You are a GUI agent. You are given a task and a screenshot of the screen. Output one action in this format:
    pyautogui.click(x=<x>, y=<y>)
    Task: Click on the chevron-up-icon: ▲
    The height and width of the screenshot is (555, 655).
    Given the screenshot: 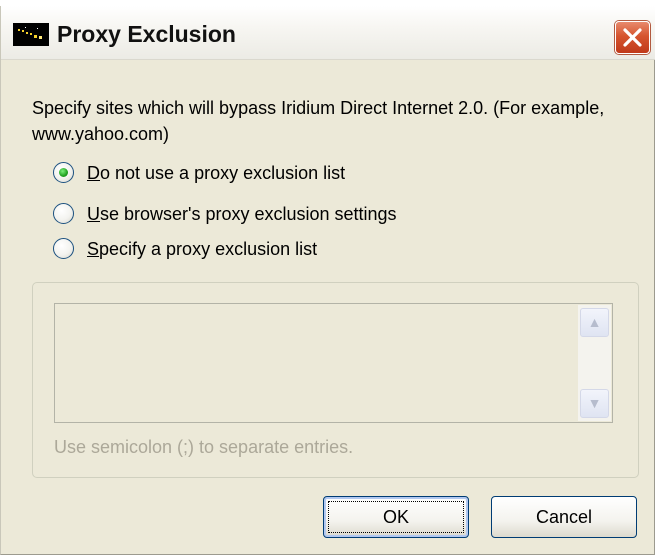 What is the action you would take?
    pyautogui.click(x=594, y=322)
    